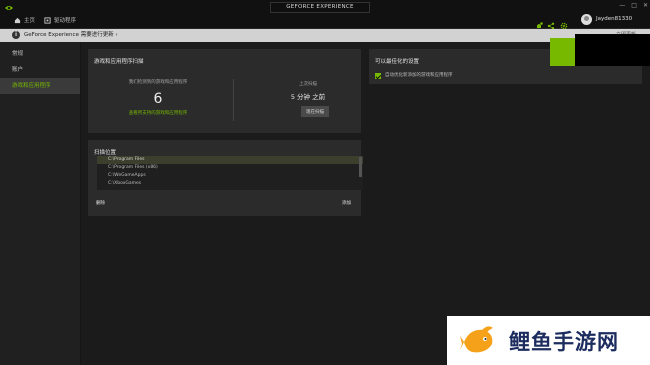 Image resolution: width=650 pixels, height=365 pixels. Describe the element at coordinates (614, 19) in the screenshot. I see `username: Jayden81330` at that location.